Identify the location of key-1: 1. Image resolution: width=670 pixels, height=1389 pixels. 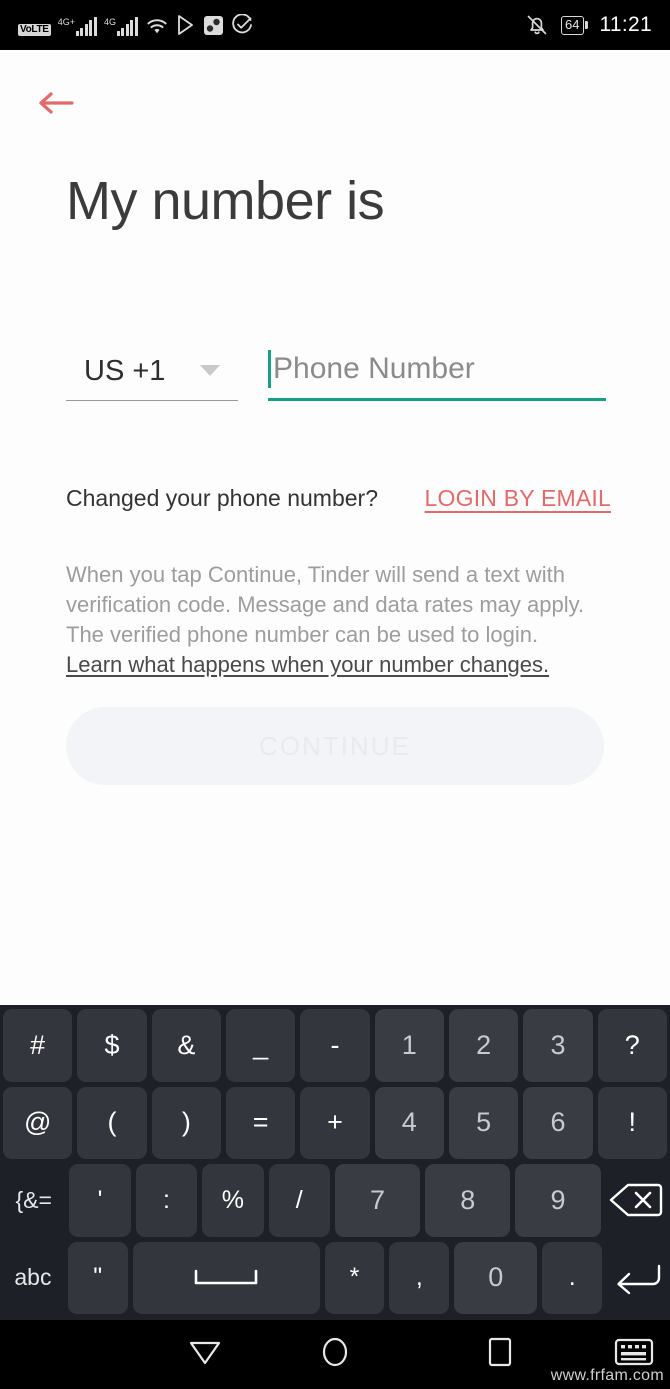
(409, 1045).